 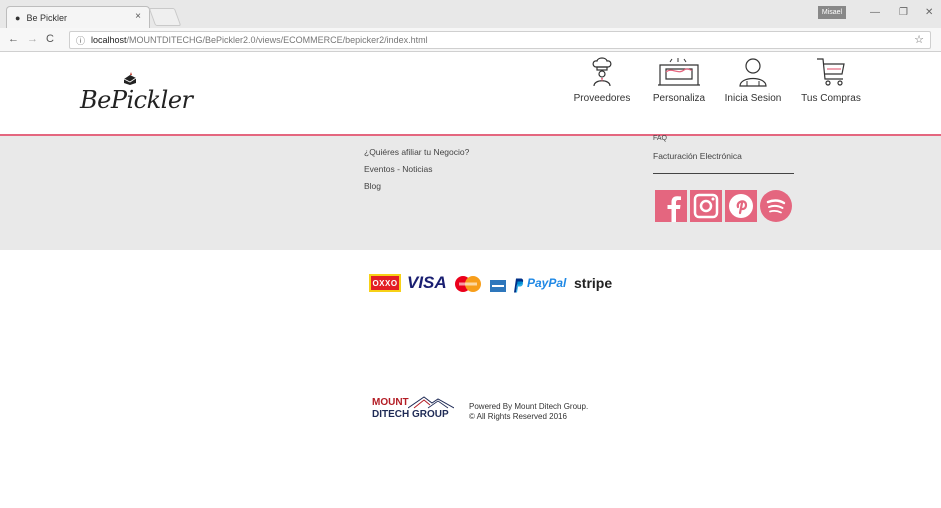 I want to click on facebook-icon, so click(x=671, y=206).